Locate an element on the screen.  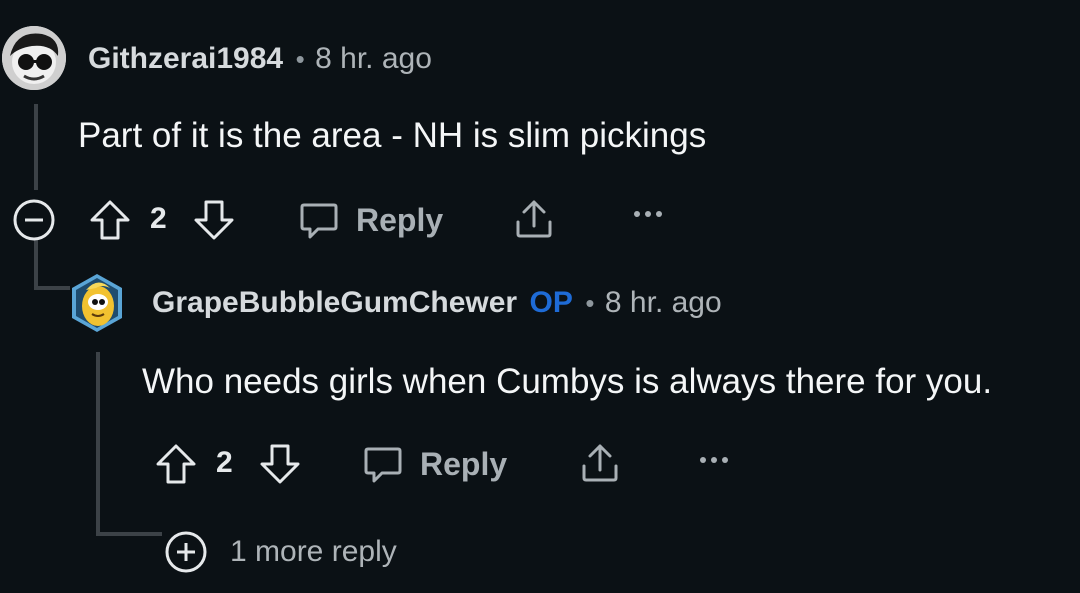
thread-line-more-connector is located at coordinates (129, 534).